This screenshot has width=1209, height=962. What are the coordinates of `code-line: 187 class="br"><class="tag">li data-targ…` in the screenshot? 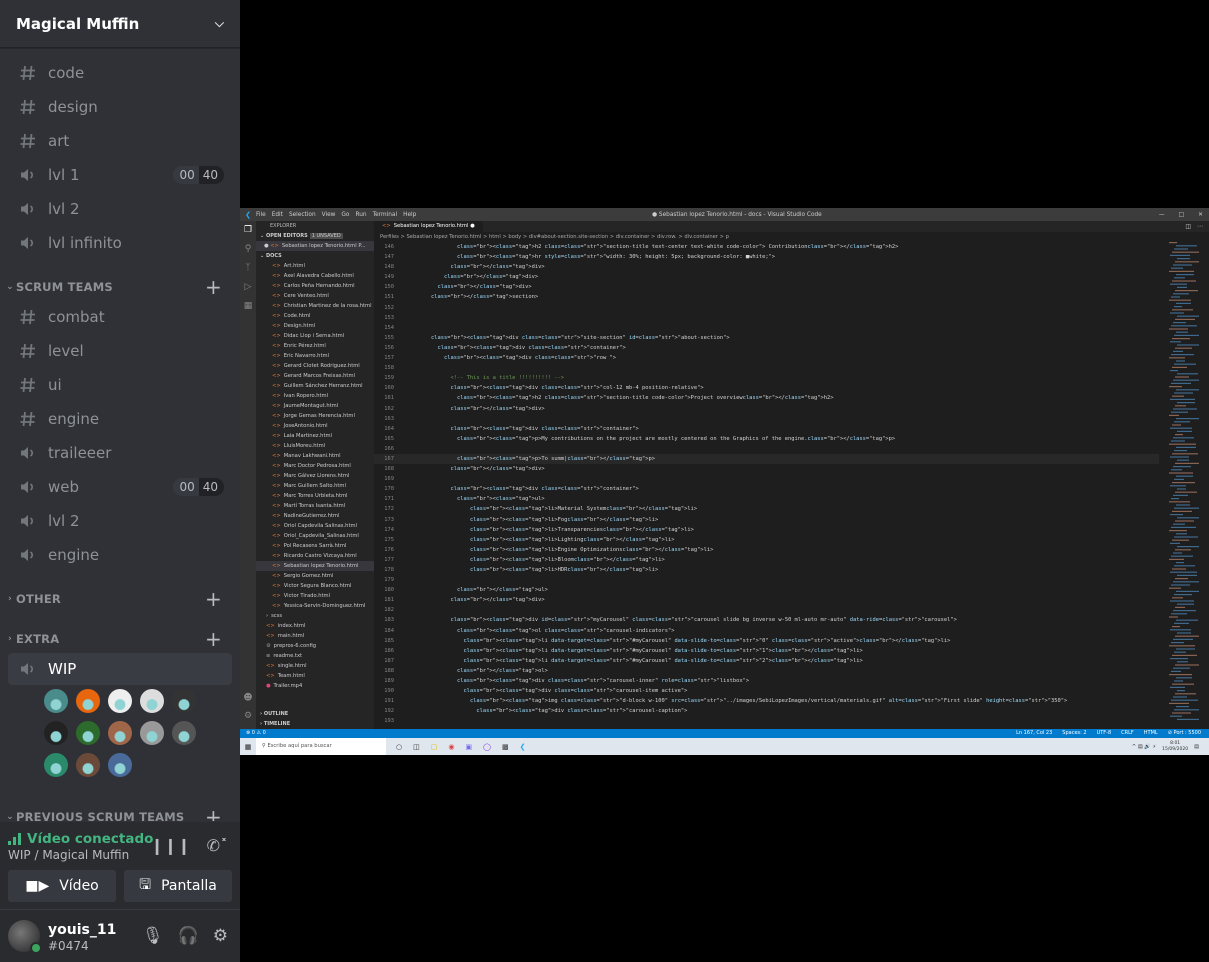 It's located at (766, 661).